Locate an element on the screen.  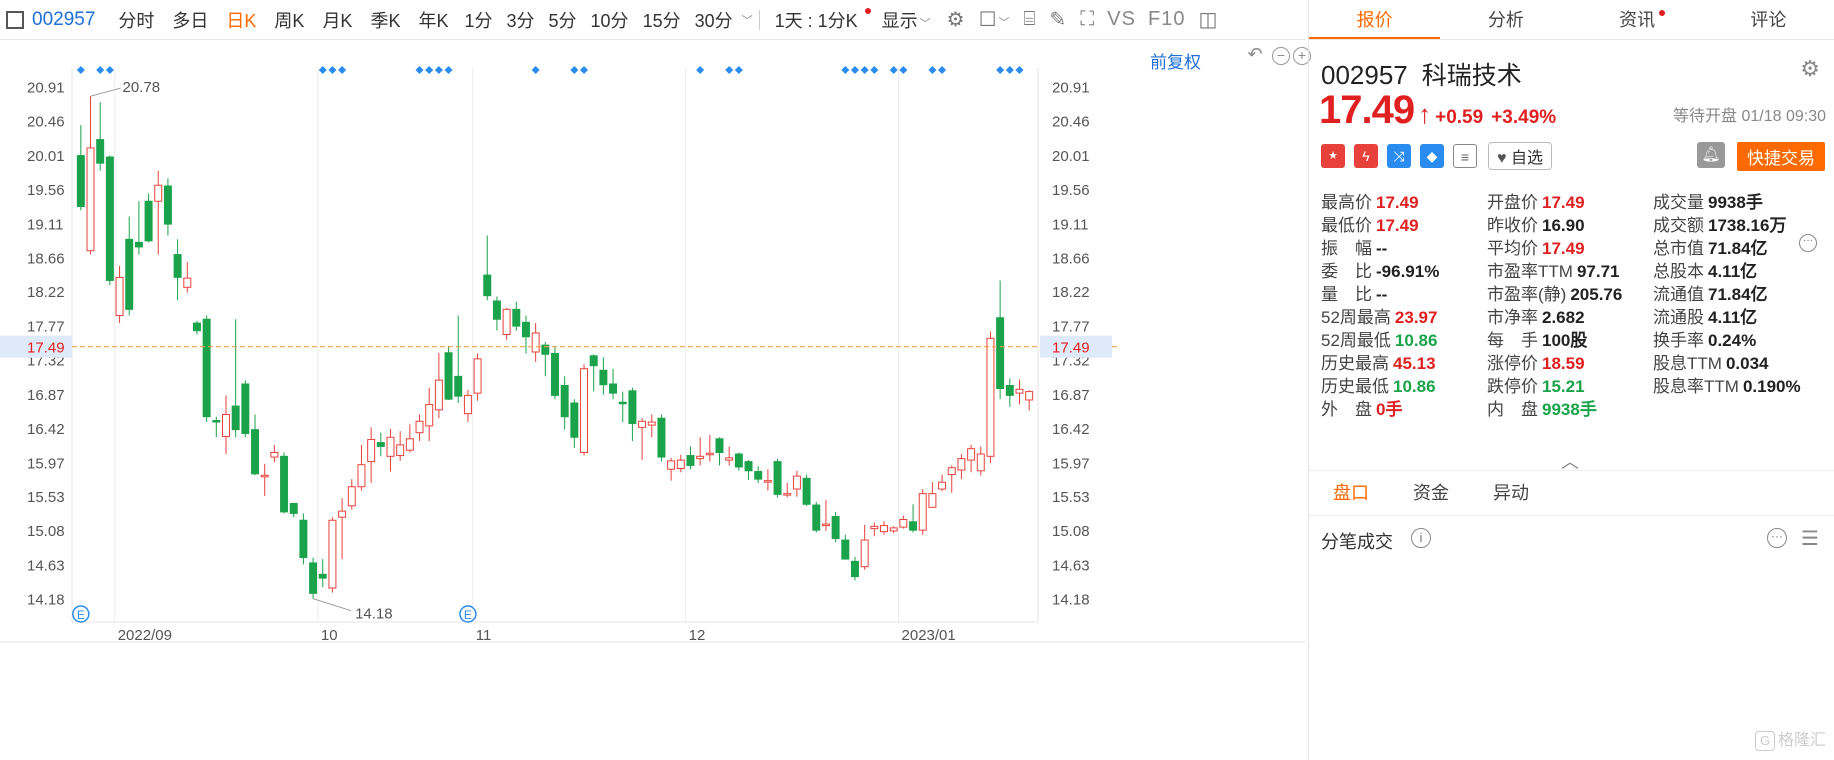
info-icon: i is located at coordinates (1421, 538).